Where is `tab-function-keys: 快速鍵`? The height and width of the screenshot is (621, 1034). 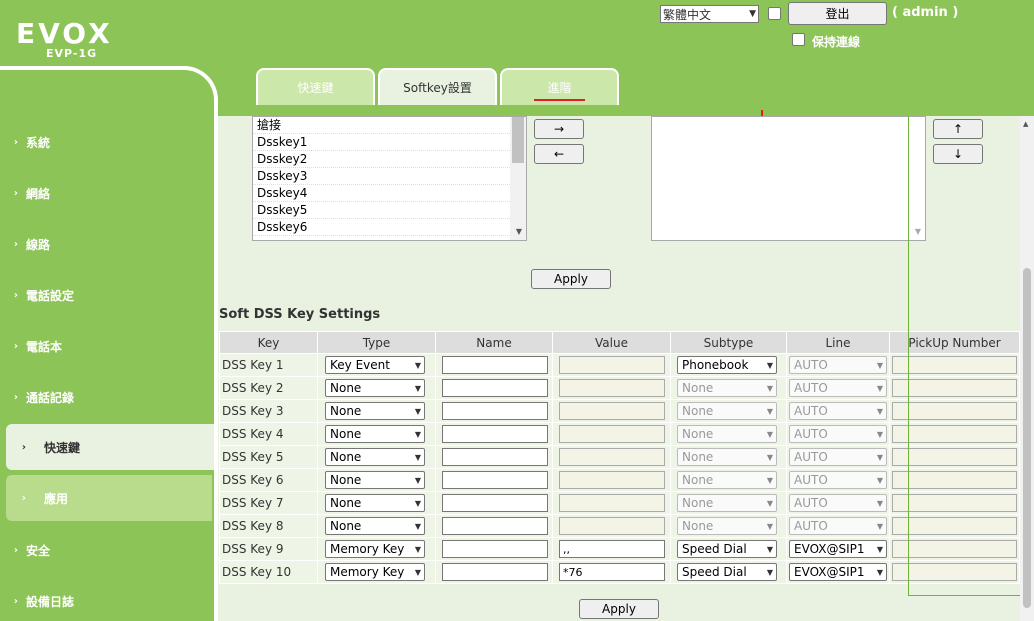 tab-function-keys: 快速鍵 is located at coordinates (315, 86).